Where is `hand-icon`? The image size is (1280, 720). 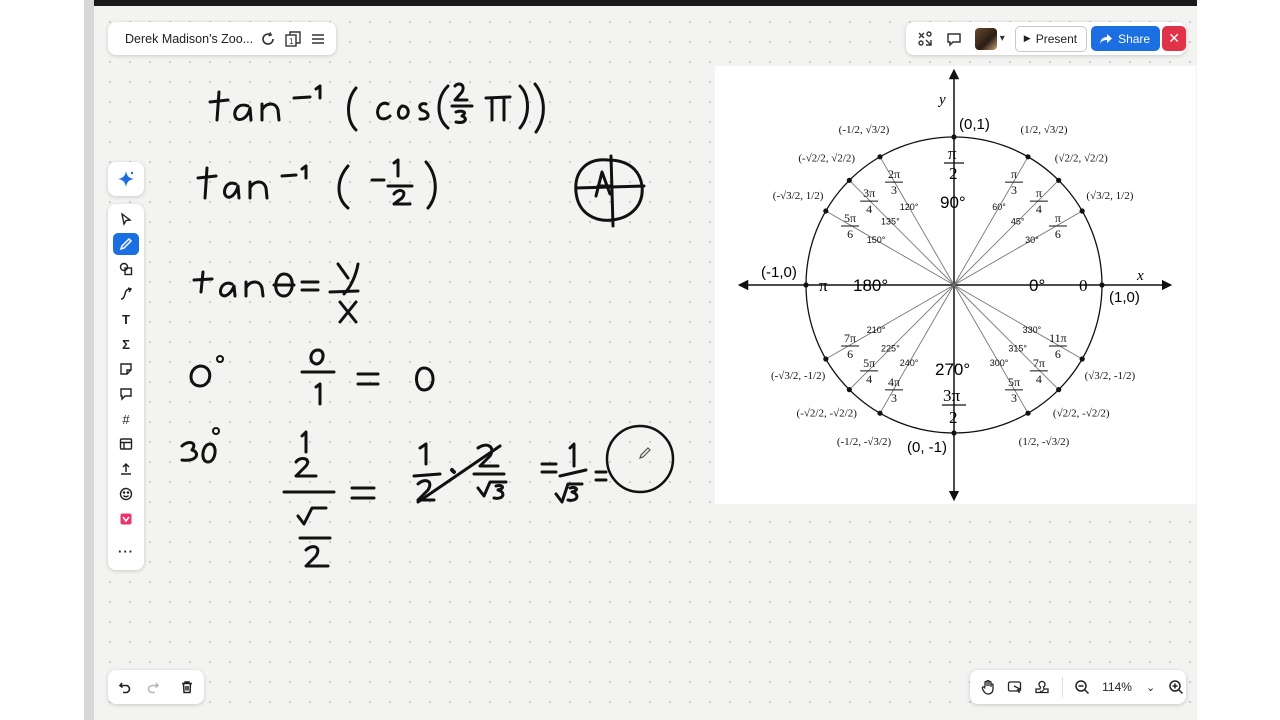
hand-icon is located at coordinates (988, 687).